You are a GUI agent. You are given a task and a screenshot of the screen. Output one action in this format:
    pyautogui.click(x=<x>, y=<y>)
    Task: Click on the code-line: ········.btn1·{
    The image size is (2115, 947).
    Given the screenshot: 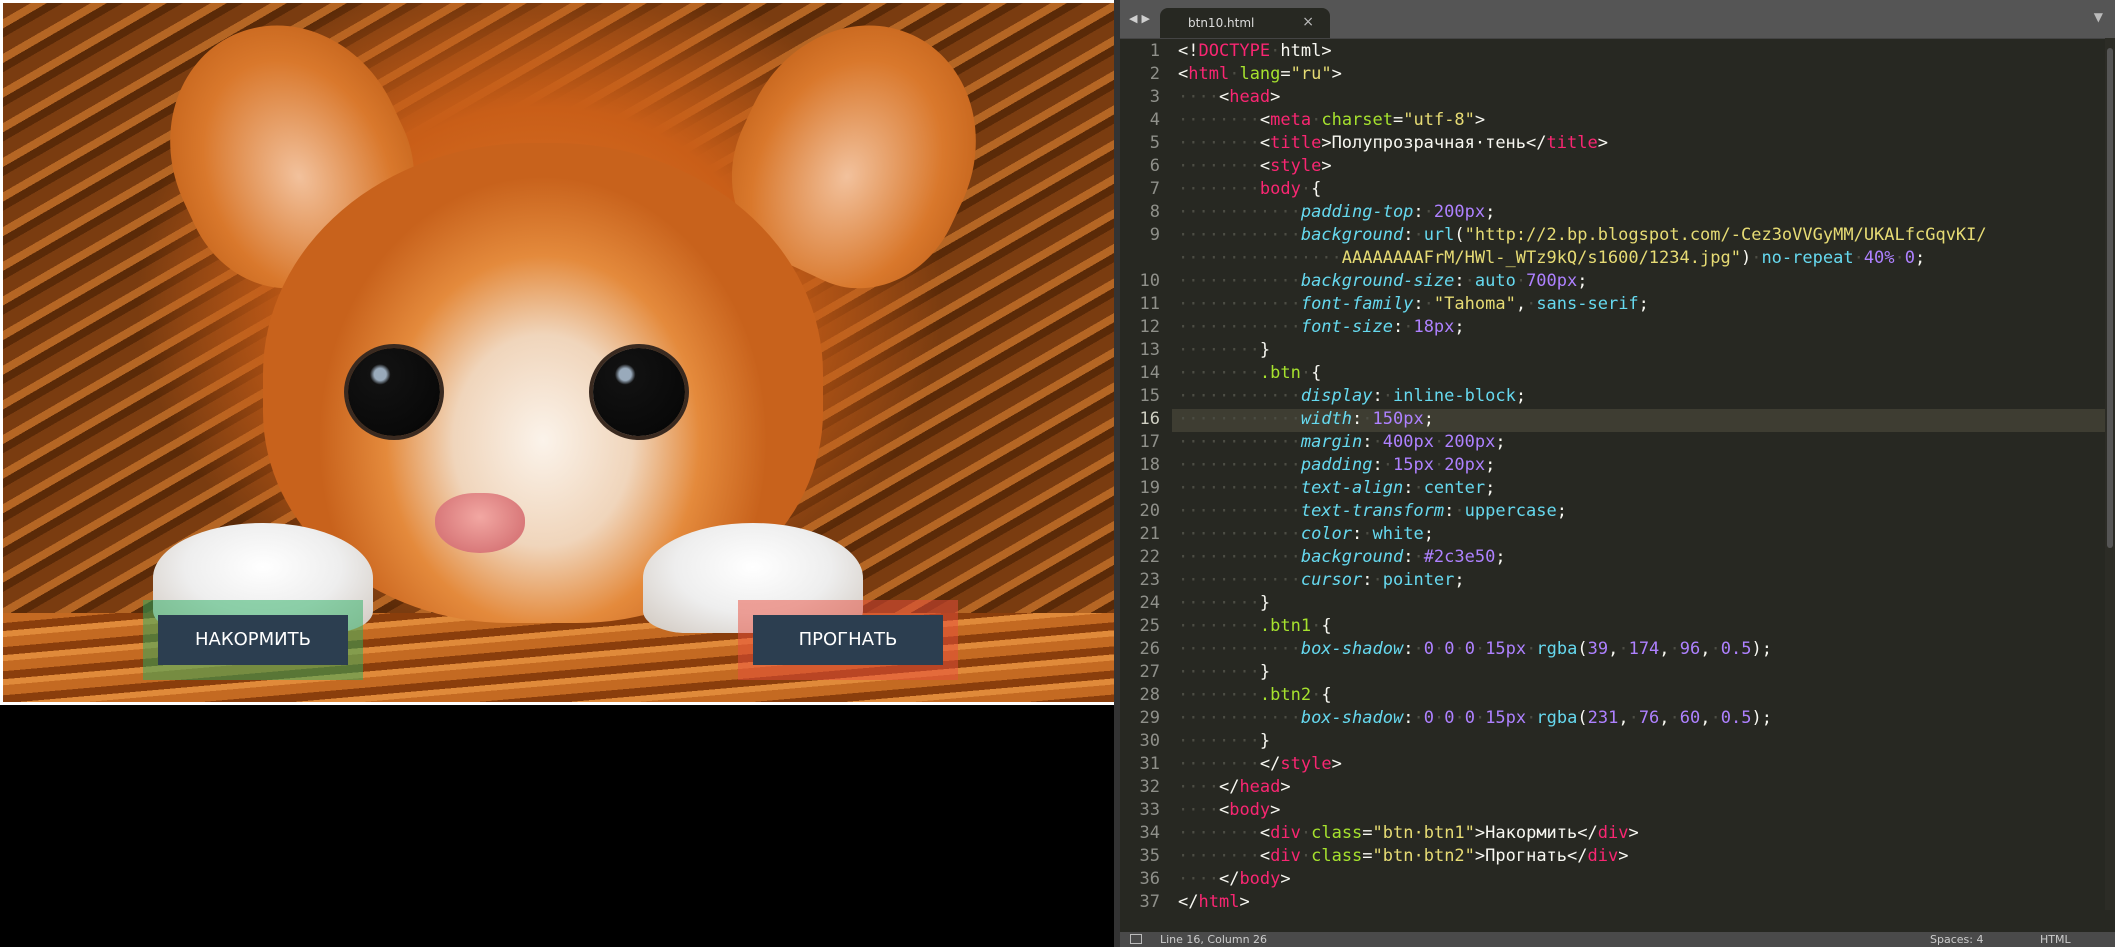 What is the action you would take?
    pyautogui.click(x=1255, y=626)
    